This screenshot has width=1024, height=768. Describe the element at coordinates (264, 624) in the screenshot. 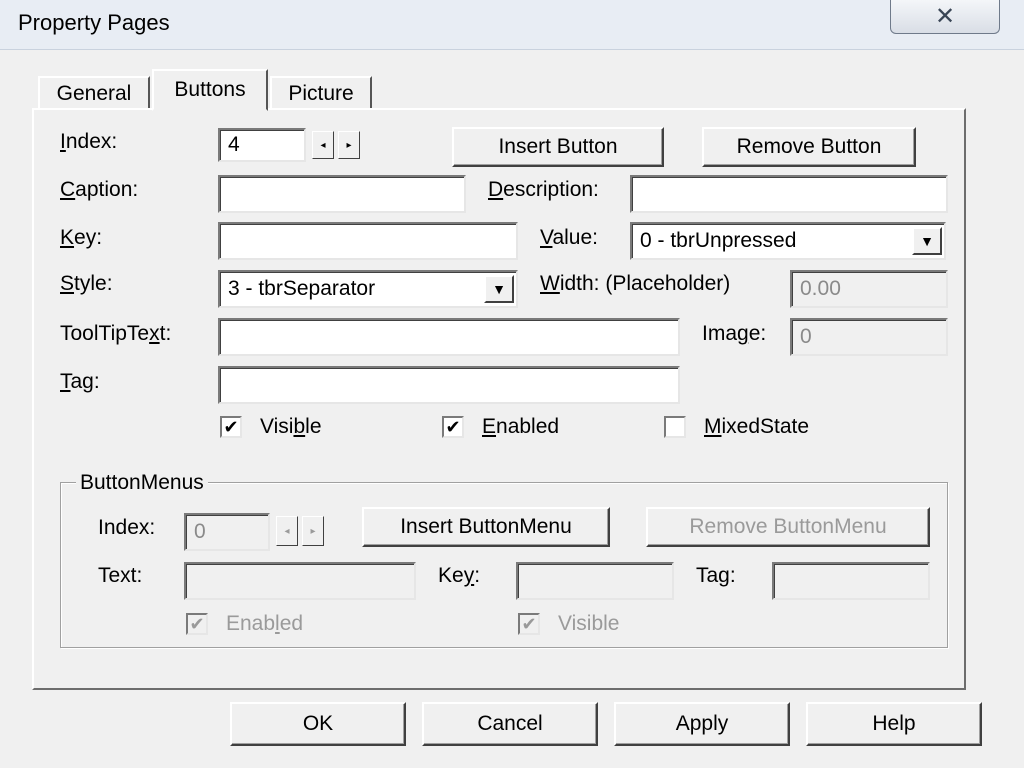

I see `menu-enabled-label: Enabled` at that location.